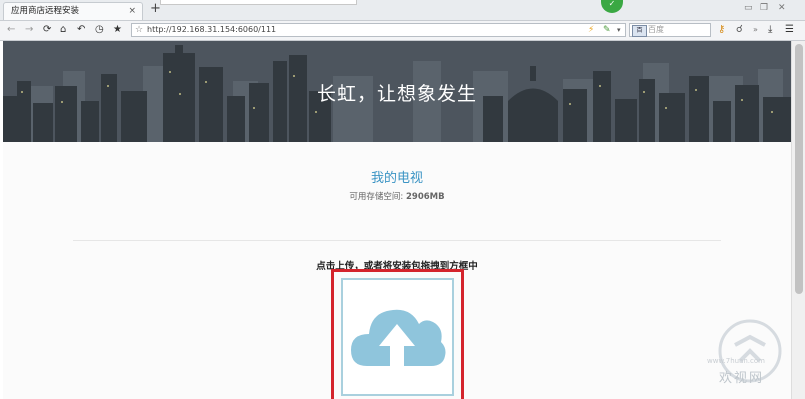  Describe the element at coordinates (619, 30) in the screenshot. I see `address-dropdown-icon: ▾` at that location.